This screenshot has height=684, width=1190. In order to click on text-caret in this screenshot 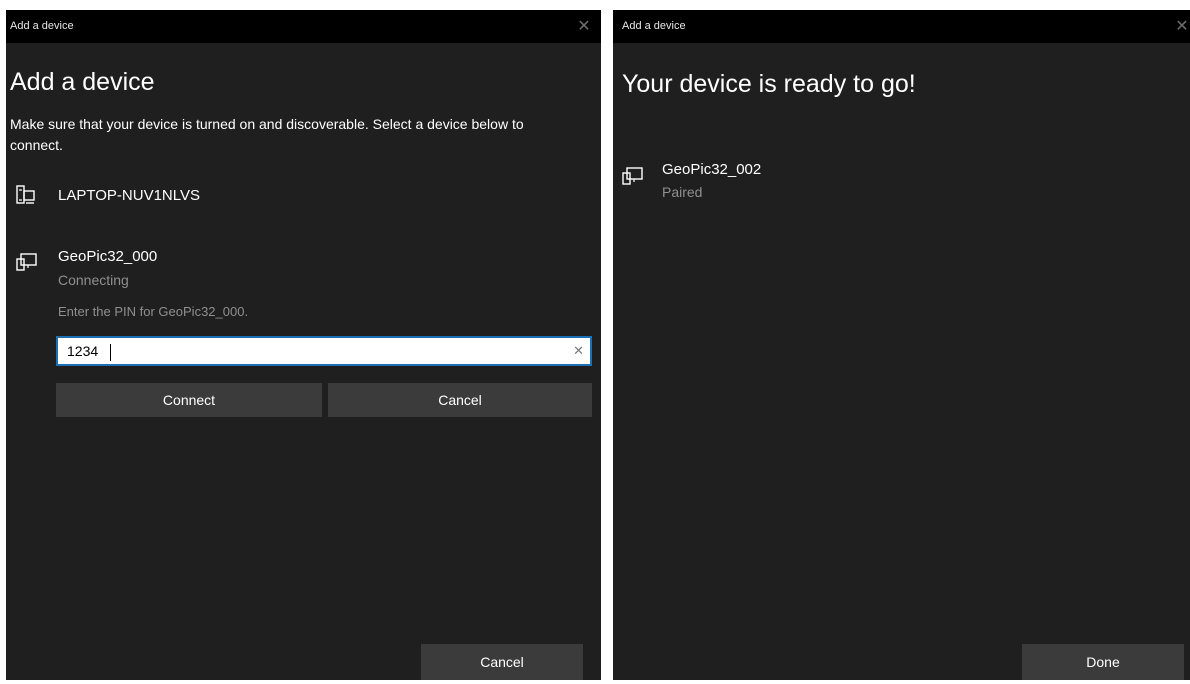, I will do `click(110, 352)`.